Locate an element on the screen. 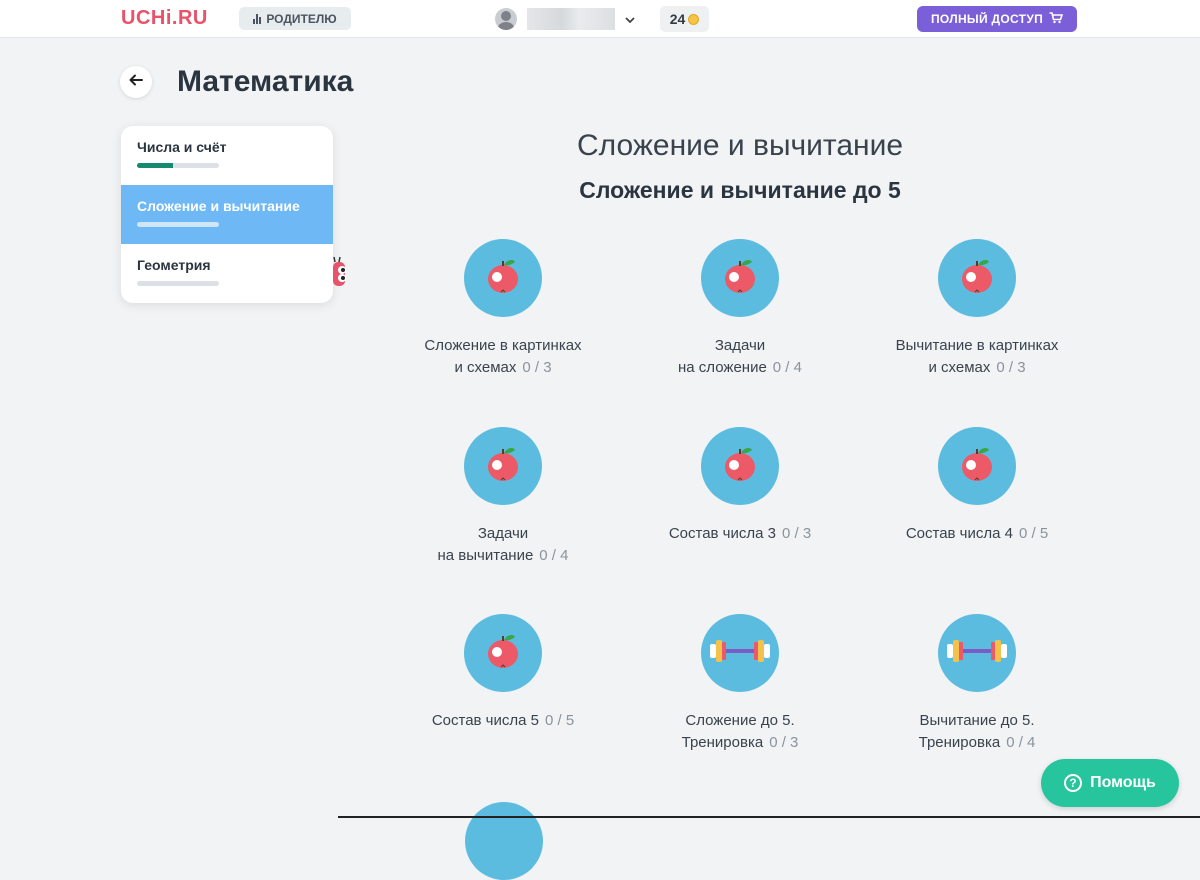  user-menu is located at coordinates (565, 19).